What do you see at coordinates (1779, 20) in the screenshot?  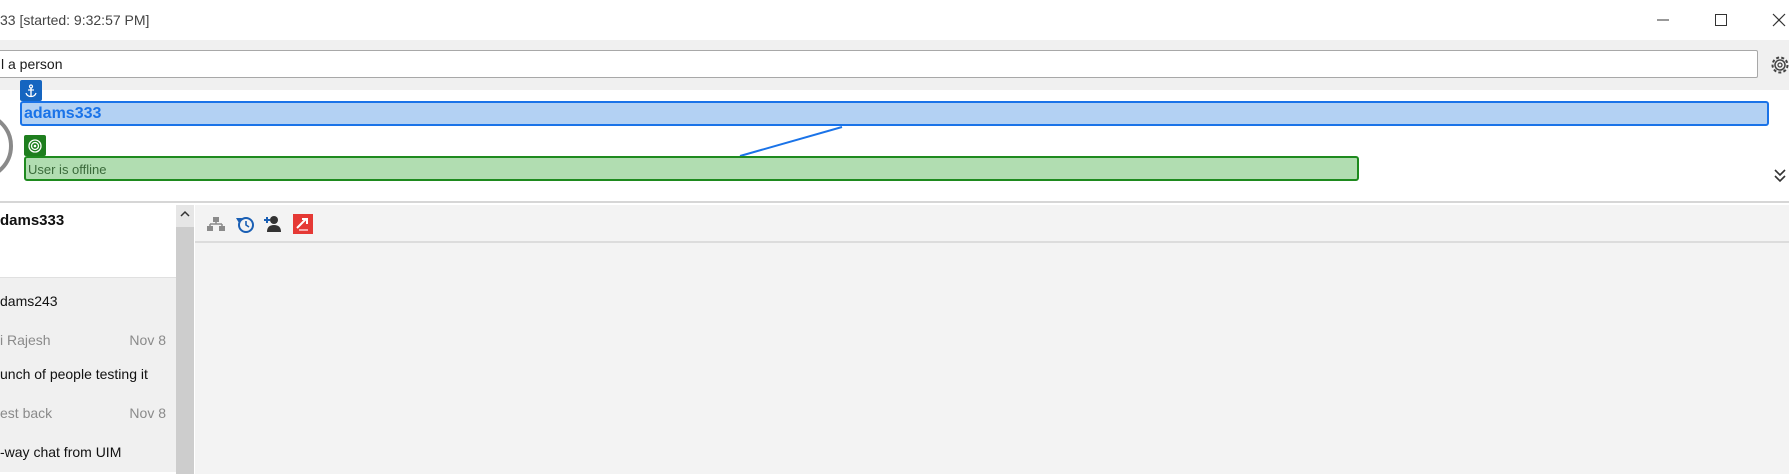 I see `close-icon` at bounding box center [1779, 20].